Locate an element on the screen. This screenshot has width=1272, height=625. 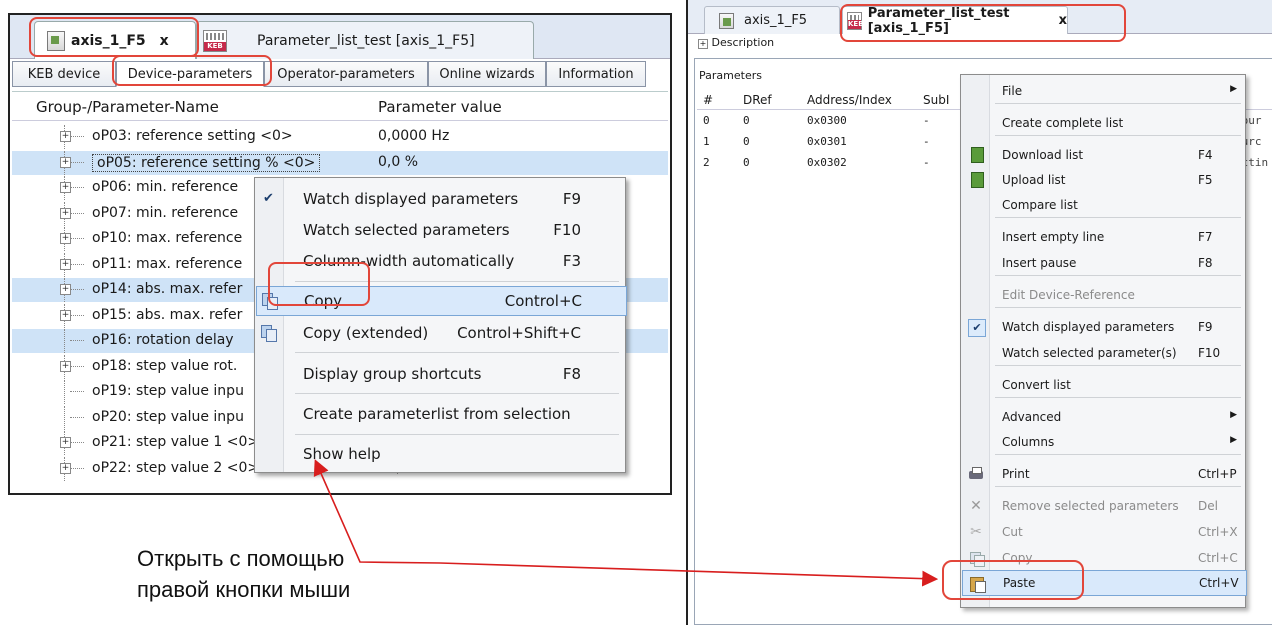
parameter-name: oP06: min. reference is located at coordinates (165, 187).